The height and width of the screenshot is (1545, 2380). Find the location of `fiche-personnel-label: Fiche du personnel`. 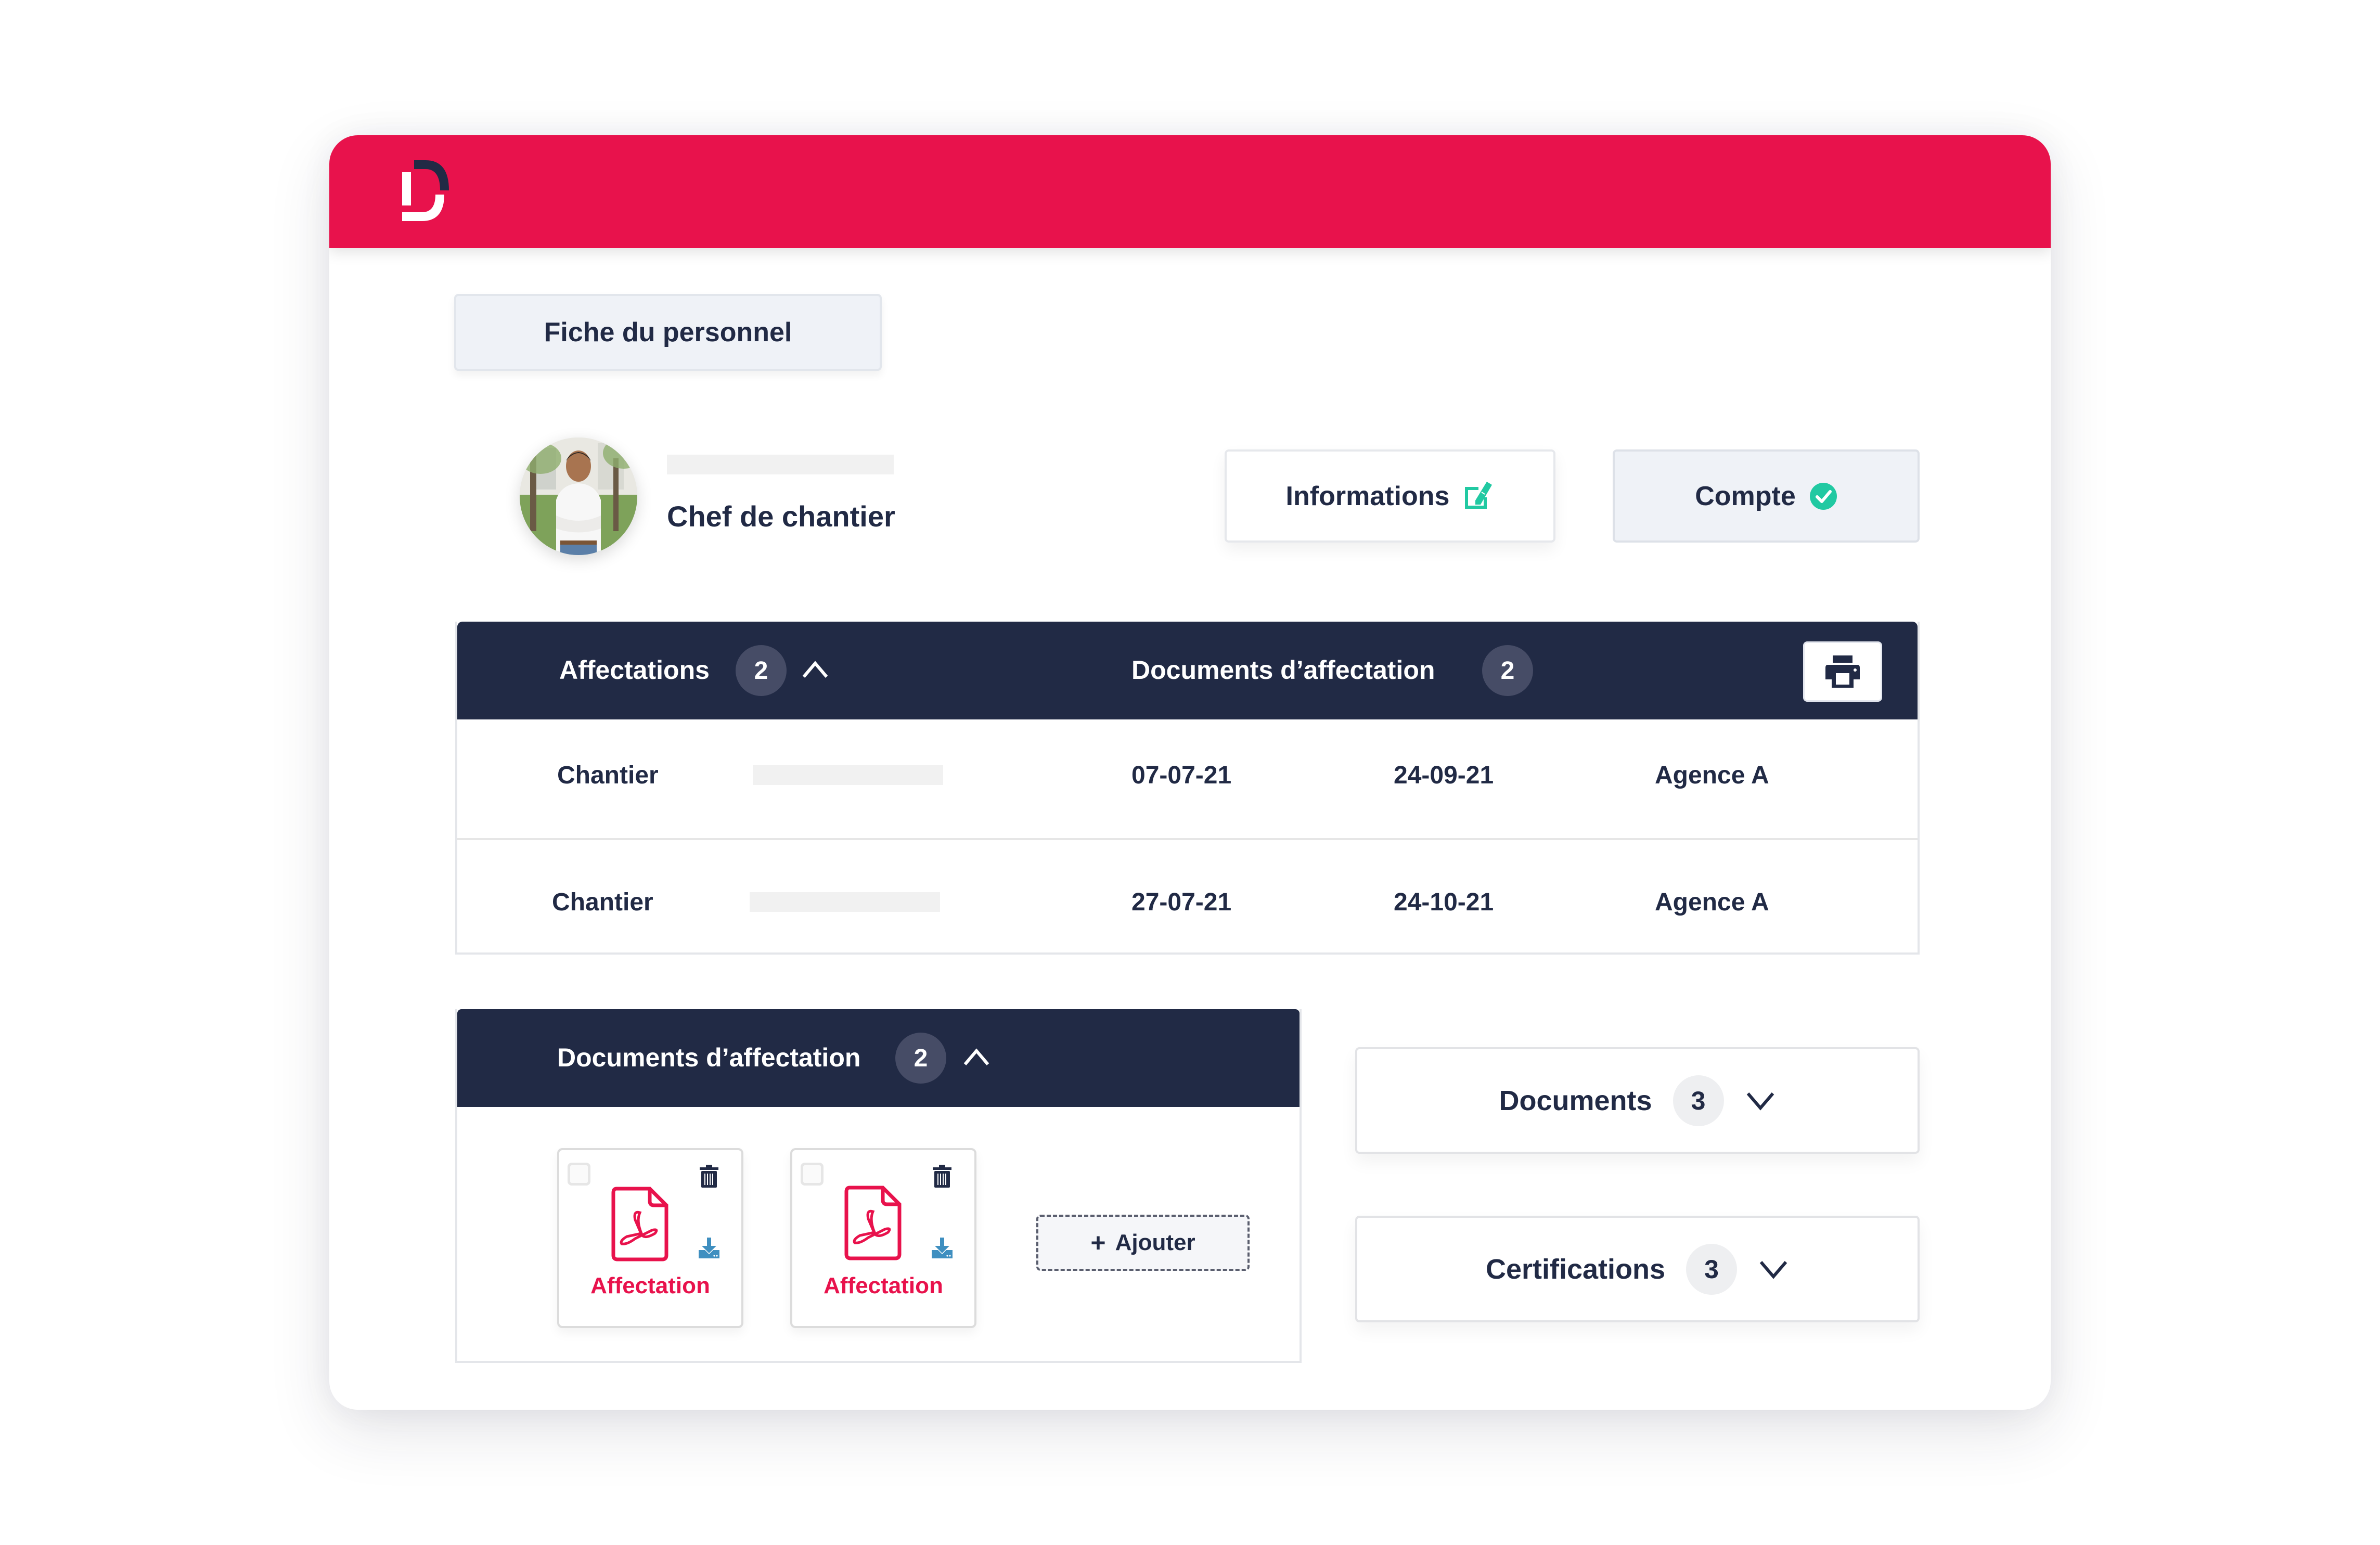

fiche-personnel-label: Fiche du personnel is located at coordinates (668, 332).